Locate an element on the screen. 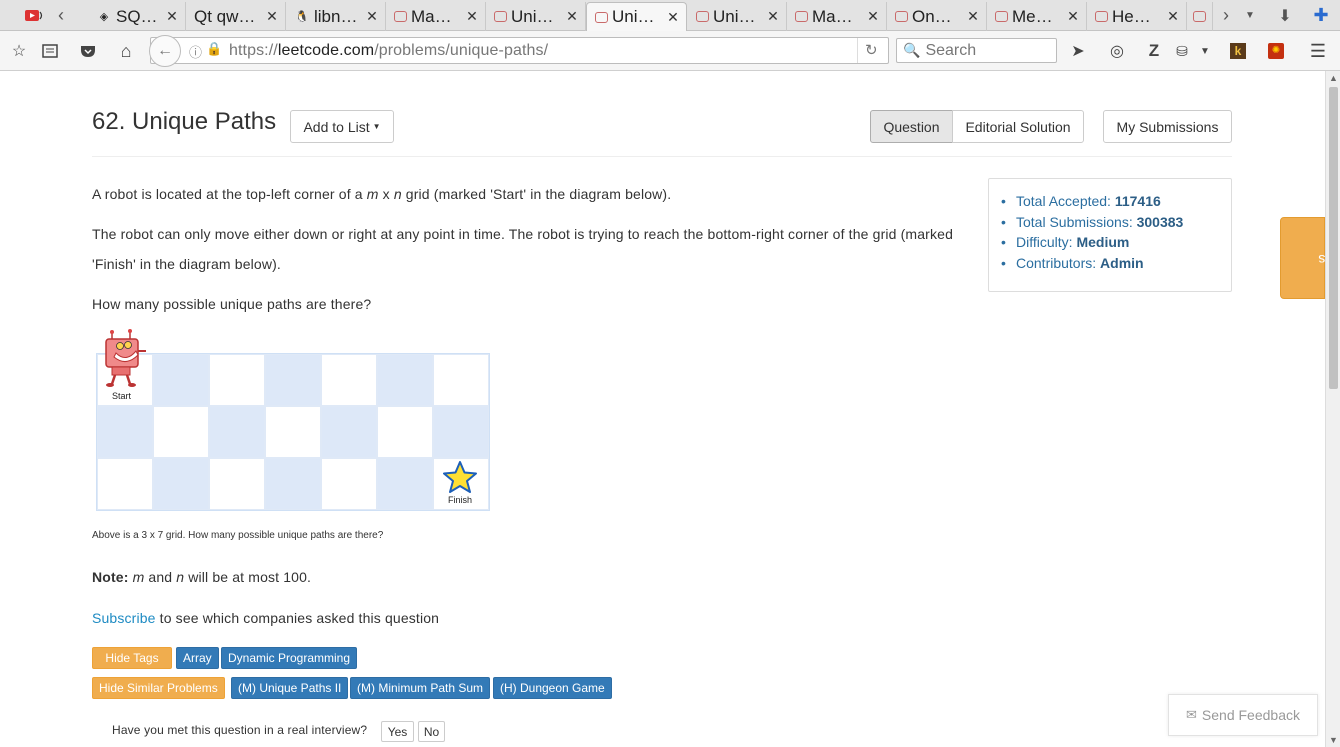 The image size is (1340, 747). list-all-tabs-icon: ▼ is located at coordinates (1250, 15).